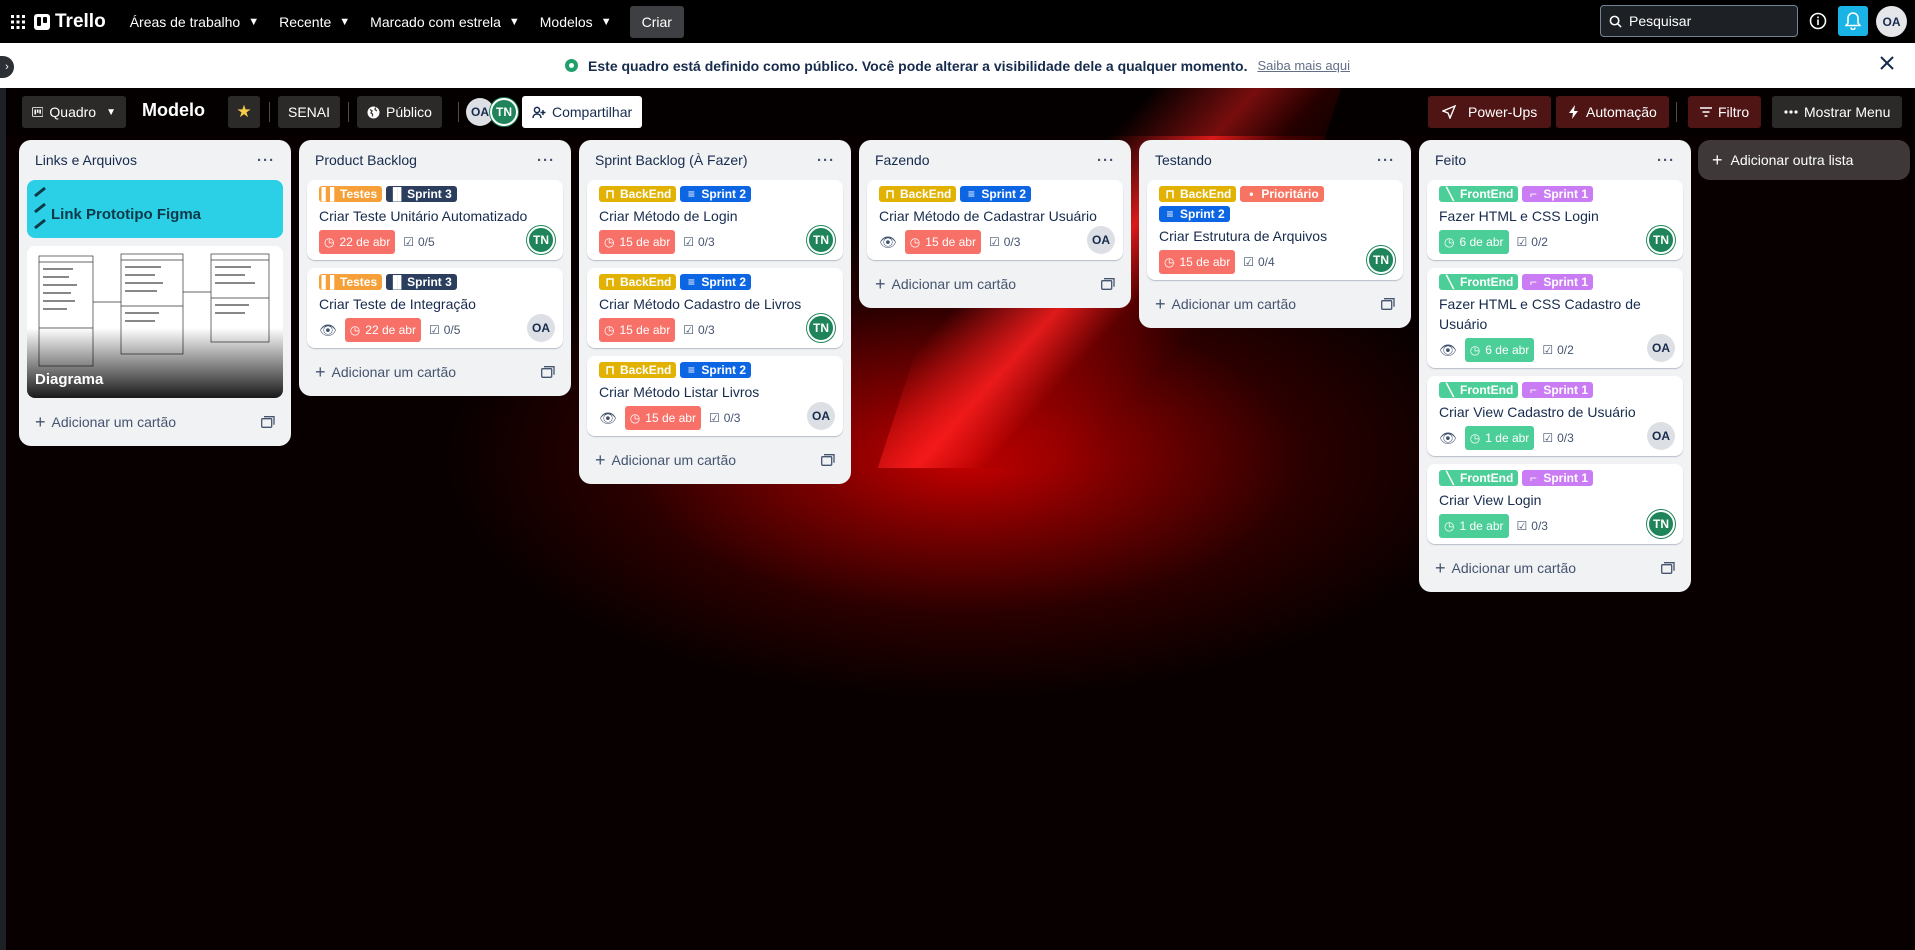  Describe the element at coordinates (1282, 194) in the screenshot. I see `label-priority: • Prioritário` at that location.